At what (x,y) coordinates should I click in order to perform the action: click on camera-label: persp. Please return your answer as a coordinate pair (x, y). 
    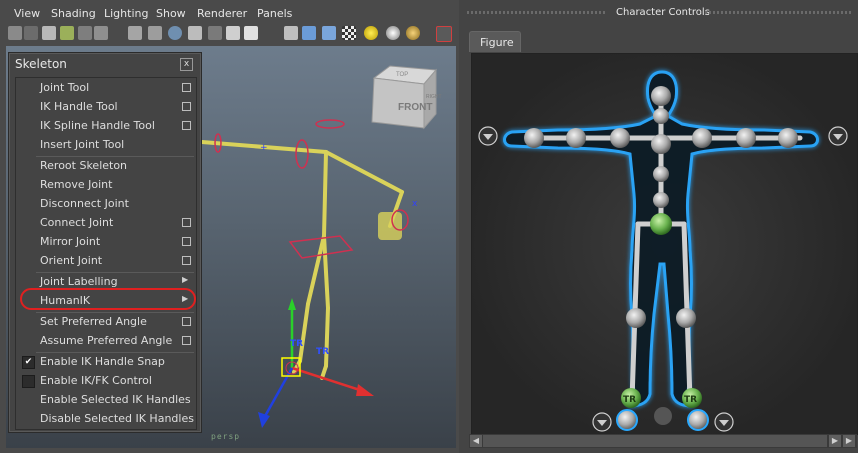
    Looking at the image, I should click on (226, 436).